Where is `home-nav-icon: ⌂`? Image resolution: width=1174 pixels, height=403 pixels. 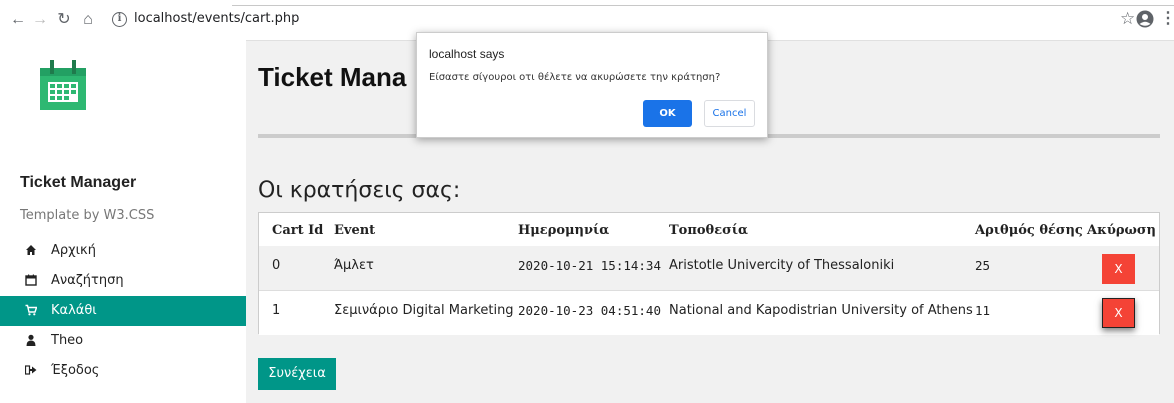 home-nav-icon: ⌂ is located at coordinates (88, 20).